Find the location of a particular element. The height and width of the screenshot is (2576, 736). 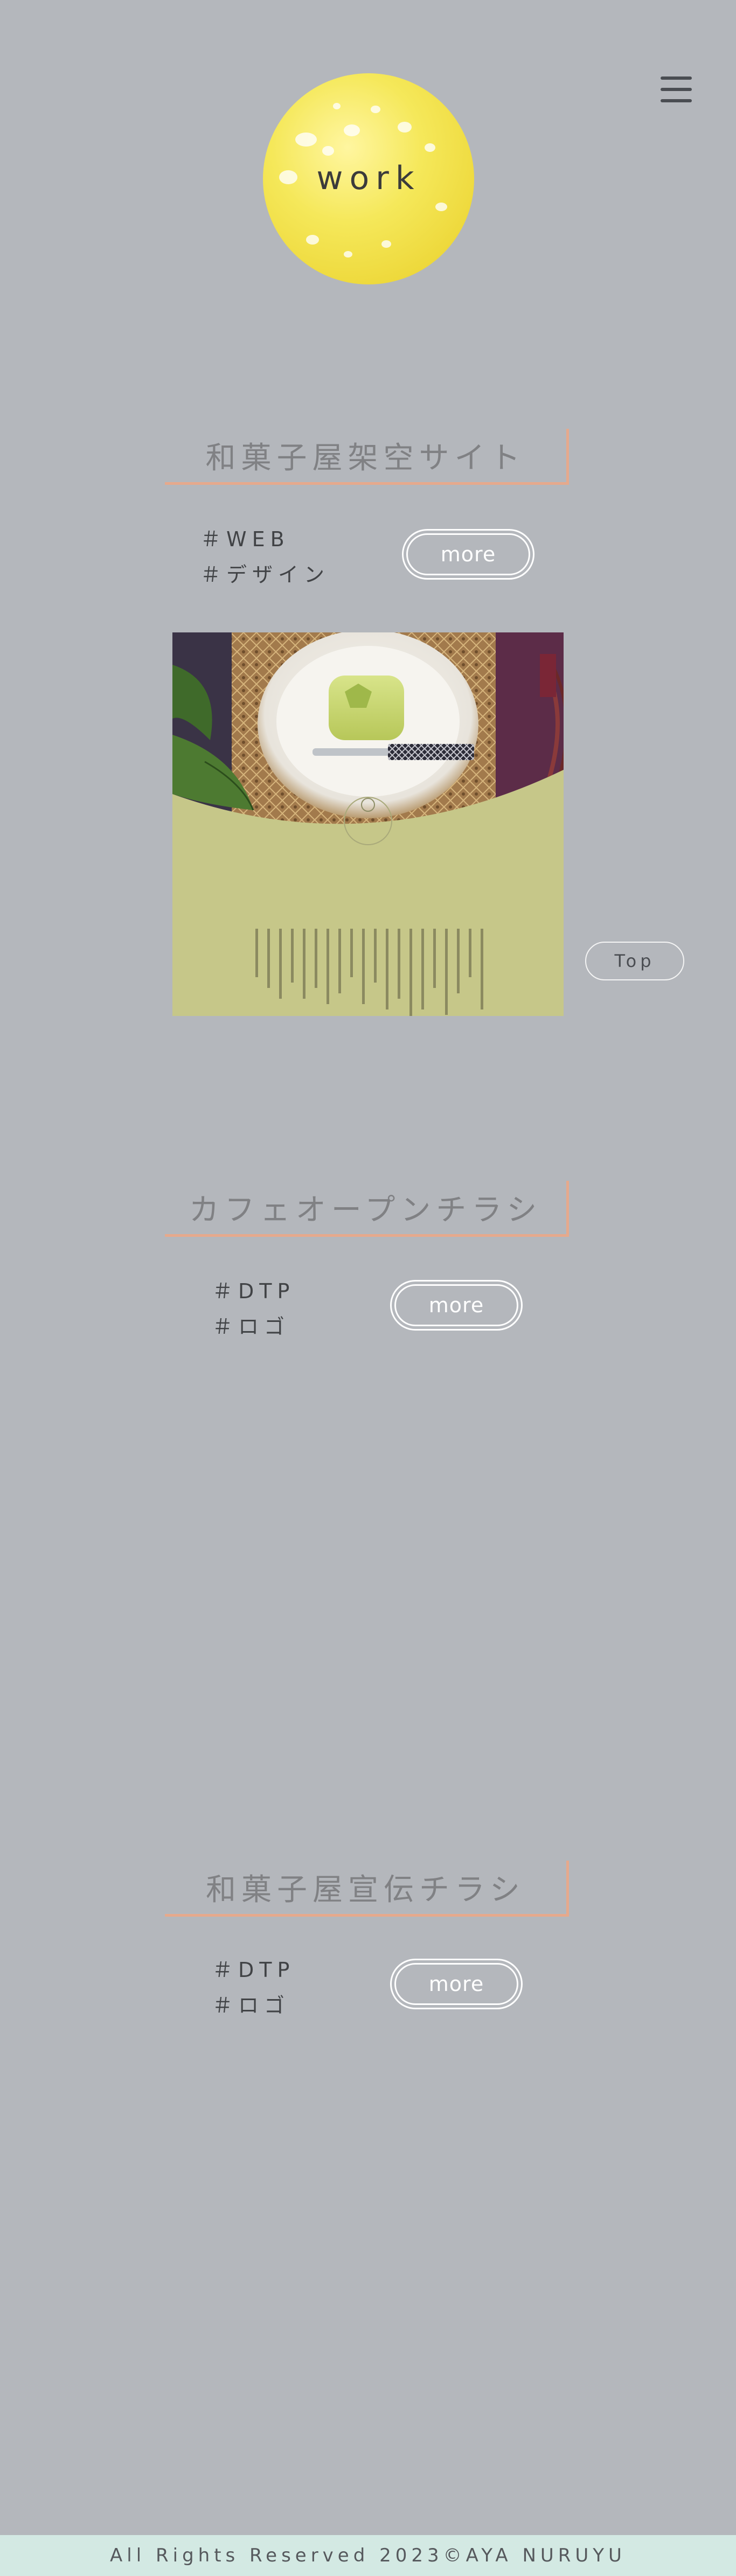

page-title: work is located at coordinates (368, 178).